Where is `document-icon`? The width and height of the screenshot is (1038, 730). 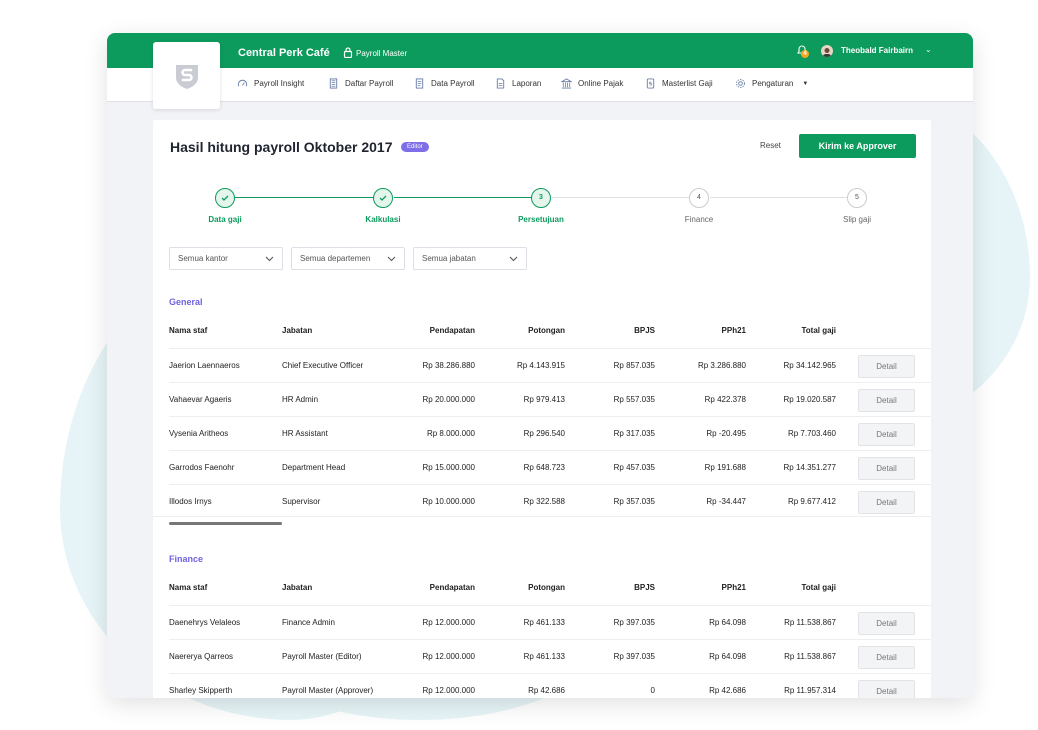 document-icon is located at coordinates (419, 83).